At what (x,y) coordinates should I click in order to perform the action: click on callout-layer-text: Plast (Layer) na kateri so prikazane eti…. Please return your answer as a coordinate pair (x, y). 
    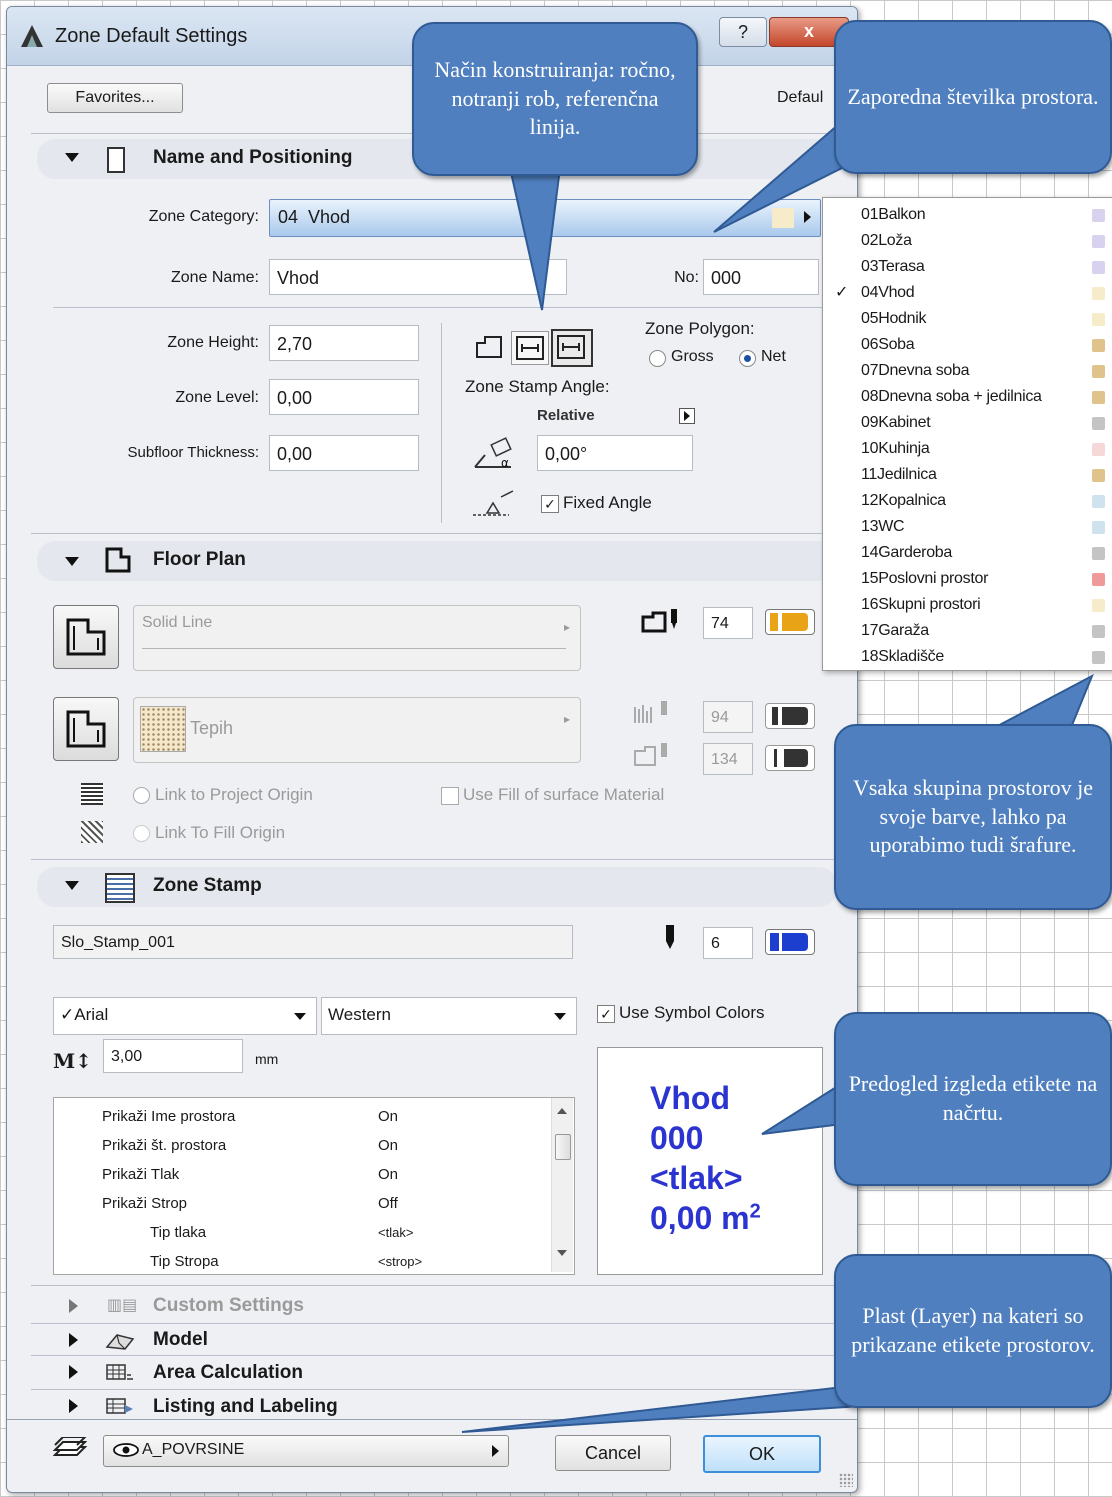
    Looking at the image, I should click on (973, 1330).